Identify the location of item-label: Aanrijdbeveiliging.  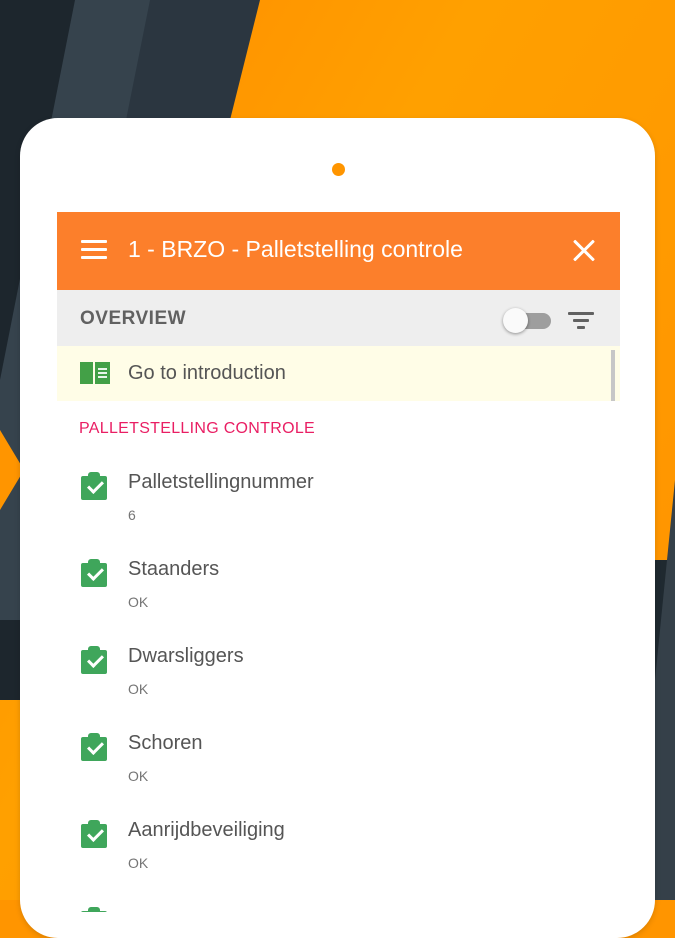
(206, 830).